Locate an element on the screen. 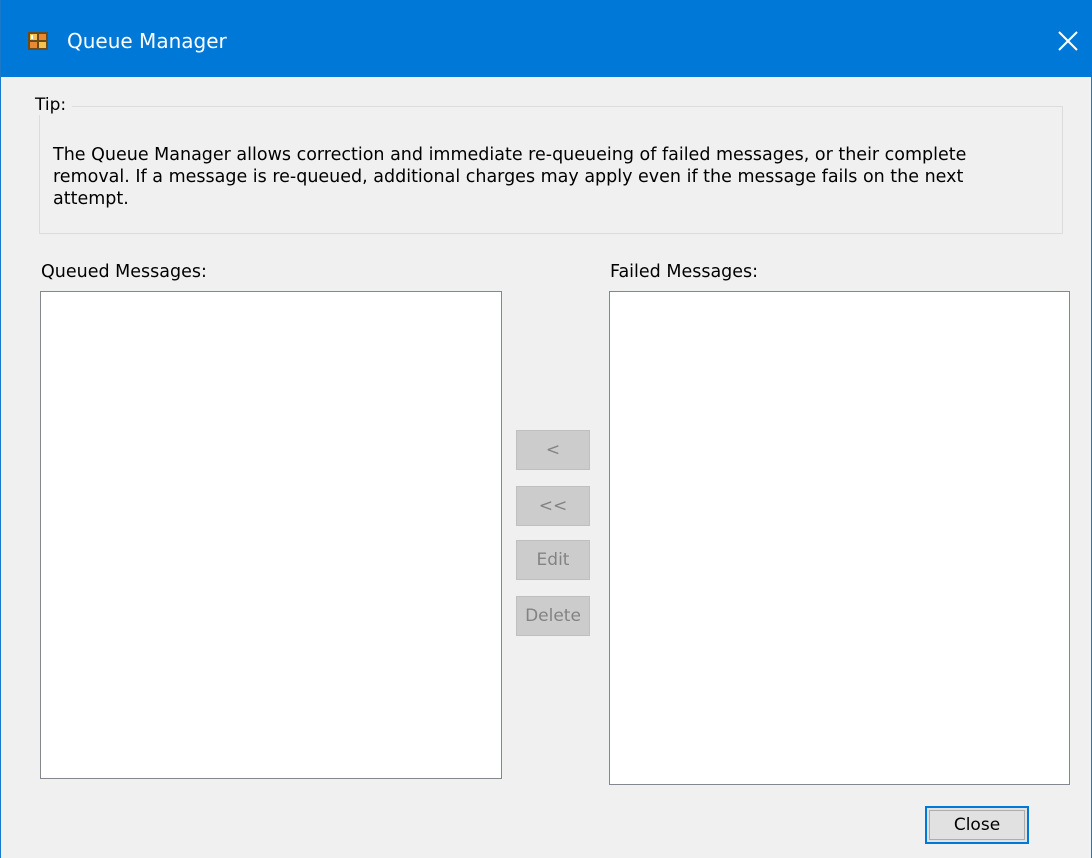 The height and width of the screenshot is (858, 1092). requeue-all-button: << is located at coordinates (553, 506).